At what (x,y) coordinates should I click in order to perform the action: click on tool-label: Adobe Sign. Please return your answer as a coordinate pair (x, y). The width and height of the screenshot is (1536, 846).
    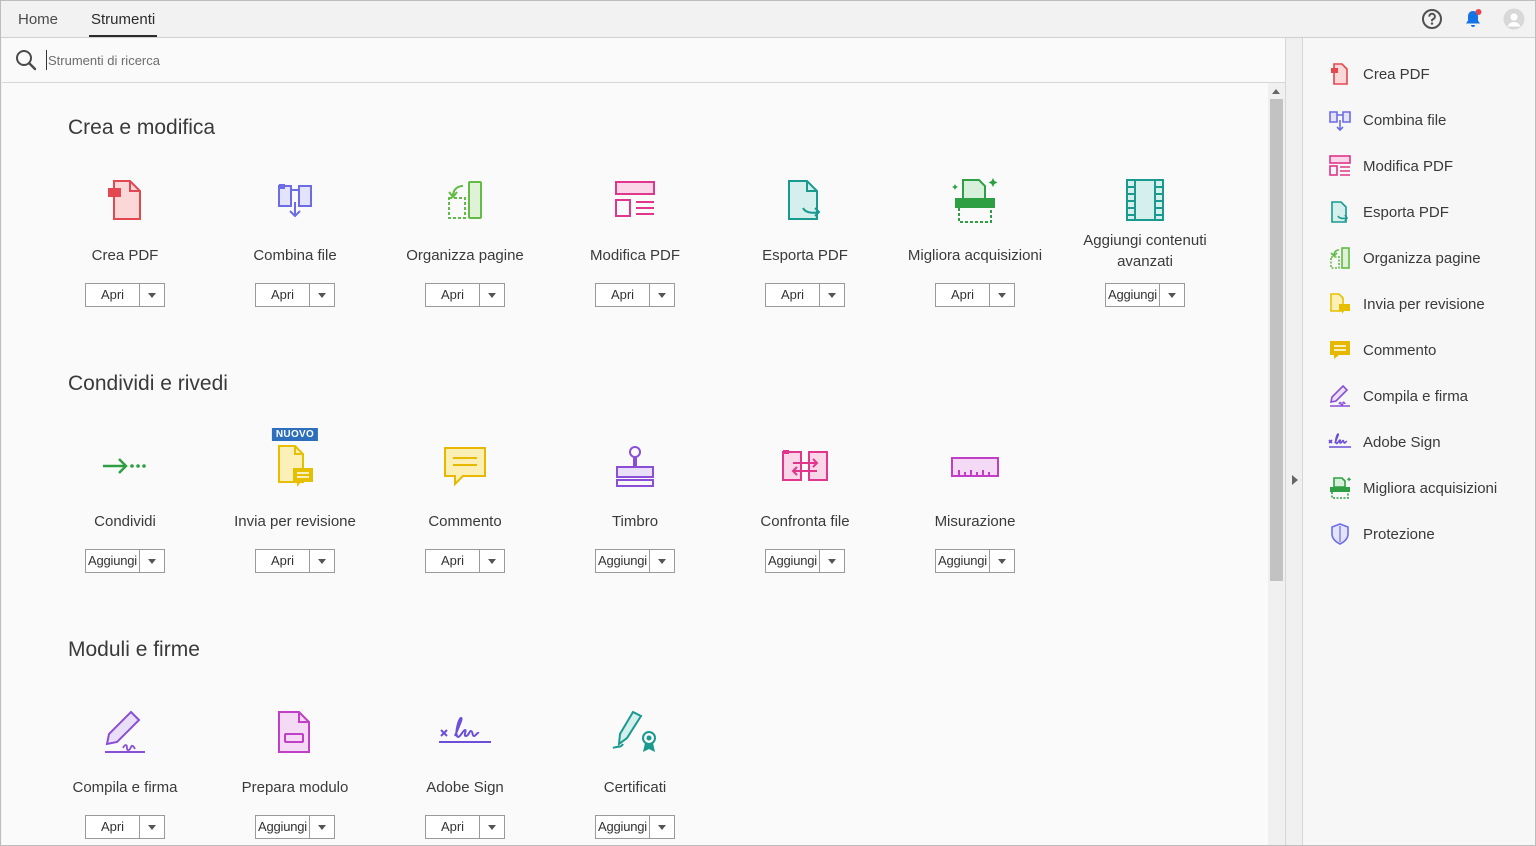
    Looking at the image, I should click on (465, 787).